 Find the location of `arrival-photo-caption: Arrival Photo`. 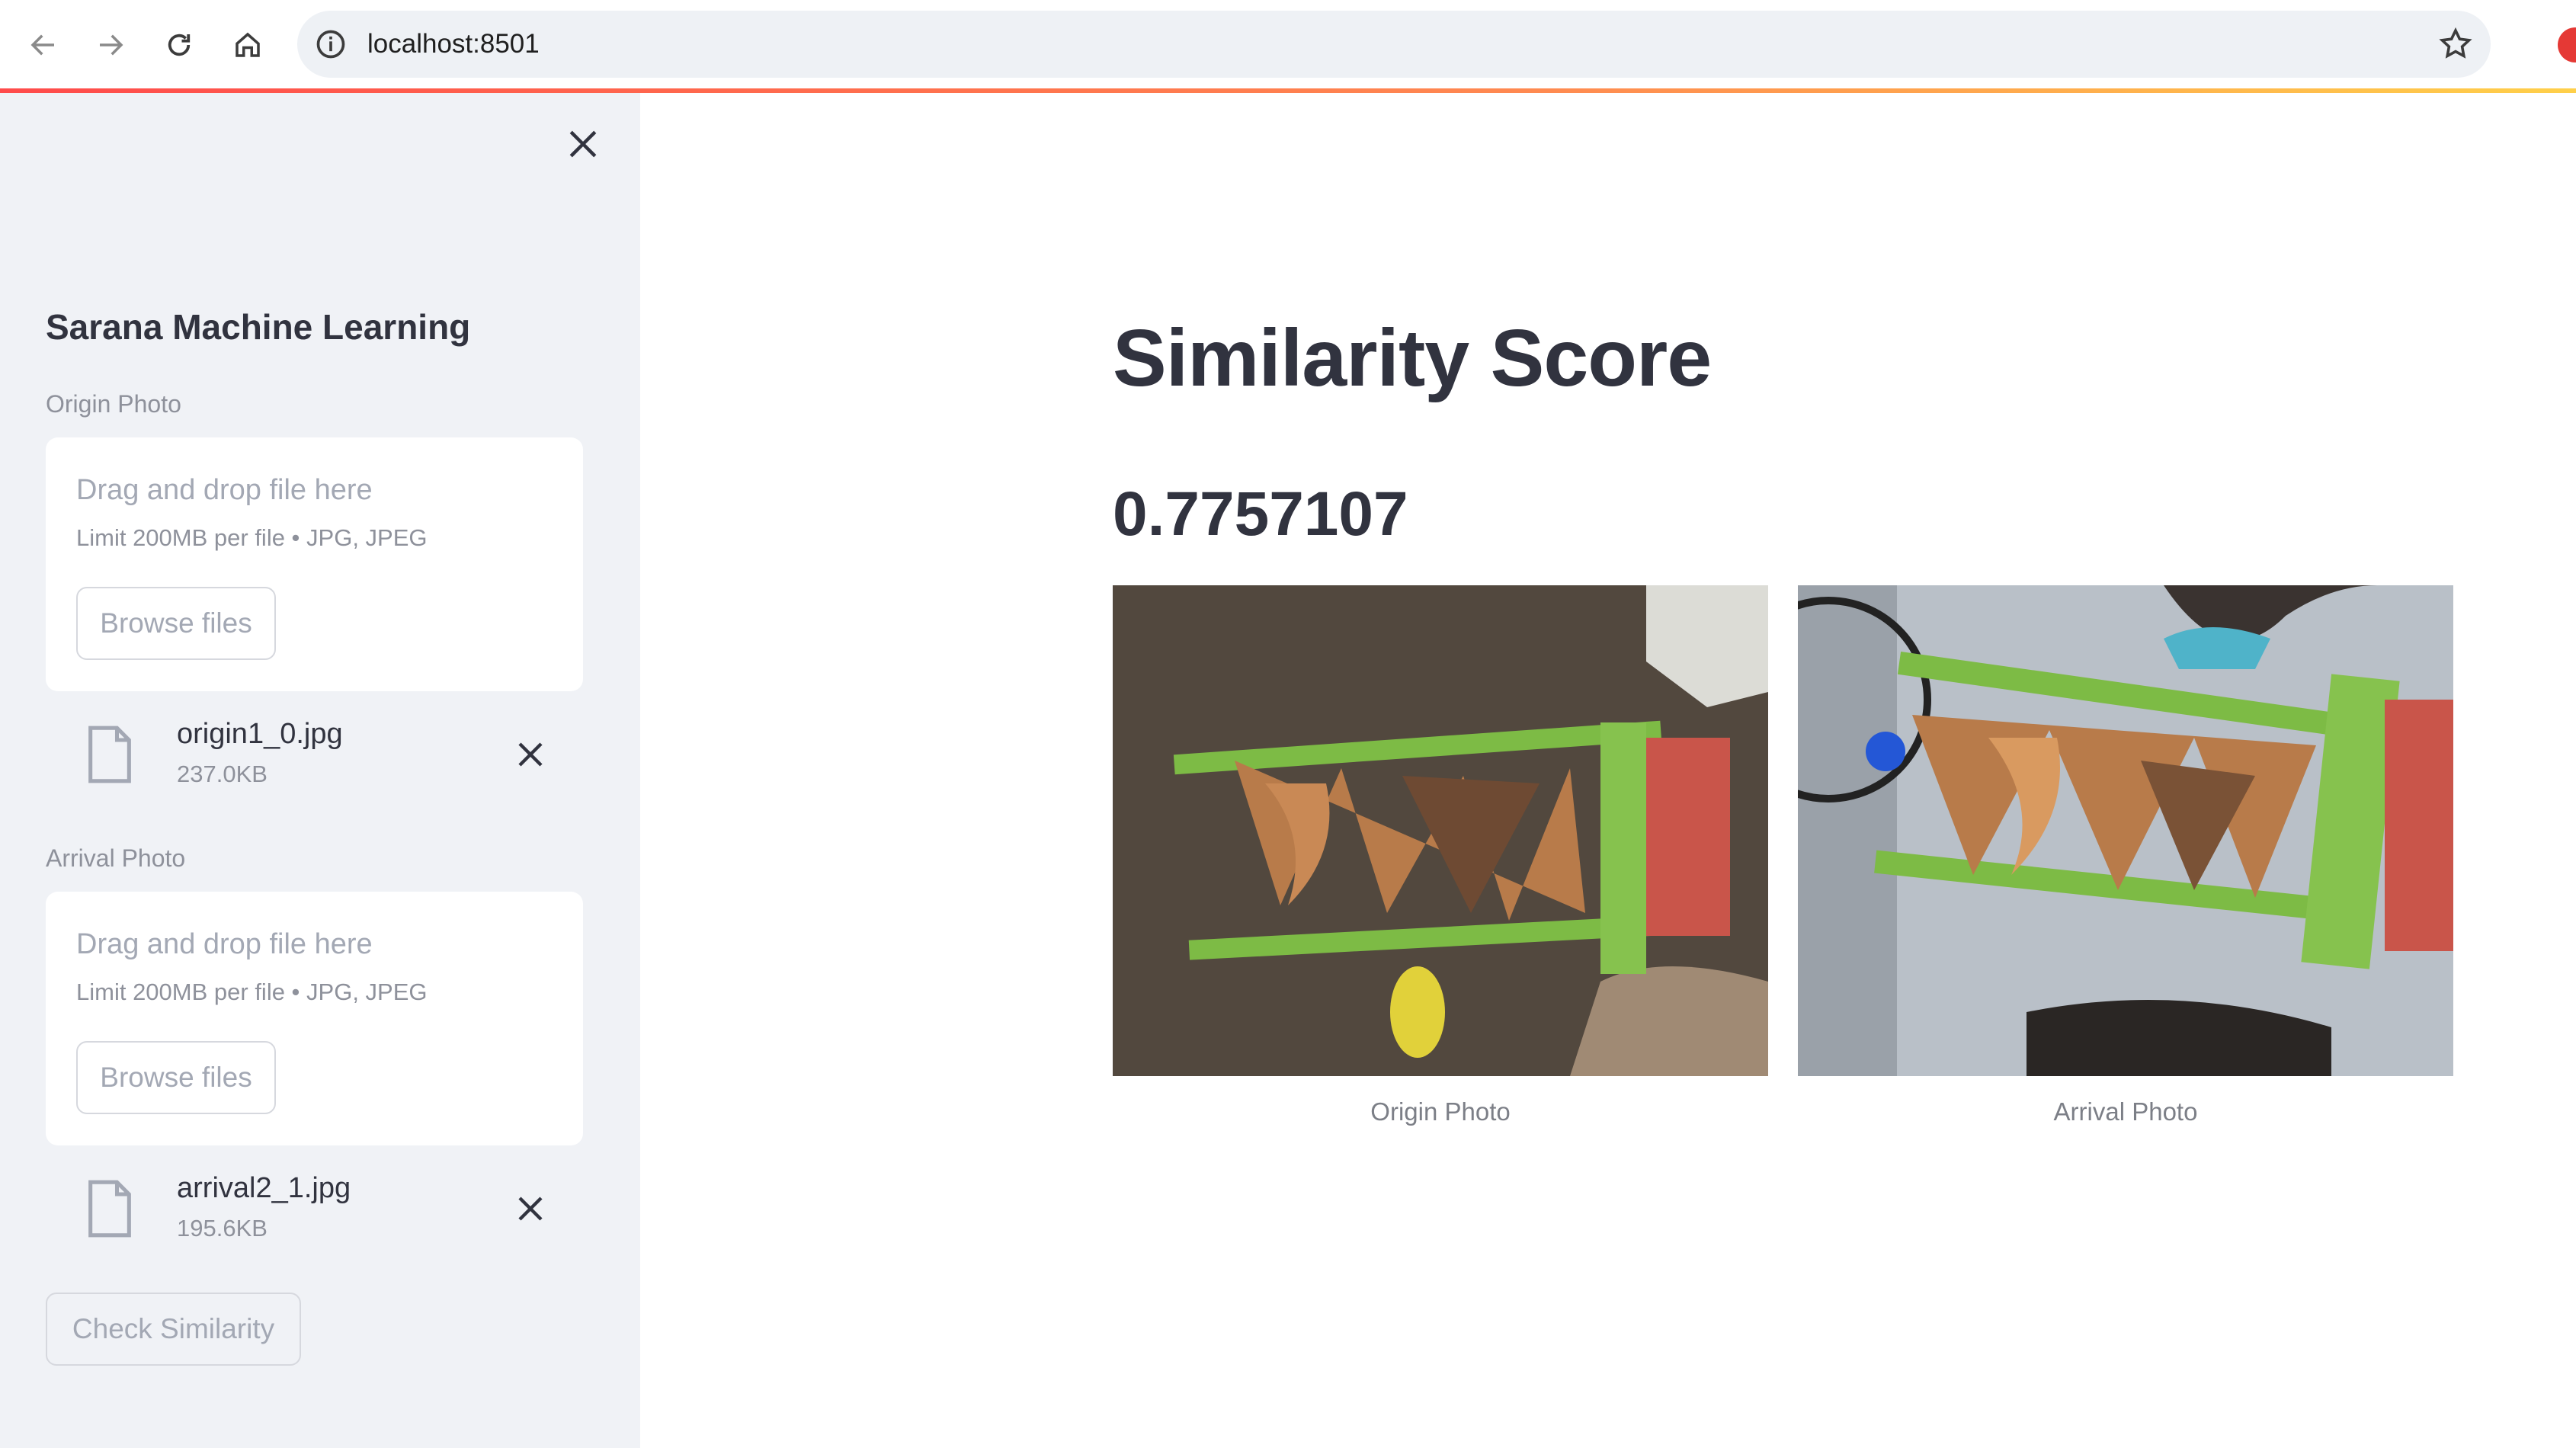

arrival-photo-caption: Arrival Photo is located at coordinates (2125, 1111).